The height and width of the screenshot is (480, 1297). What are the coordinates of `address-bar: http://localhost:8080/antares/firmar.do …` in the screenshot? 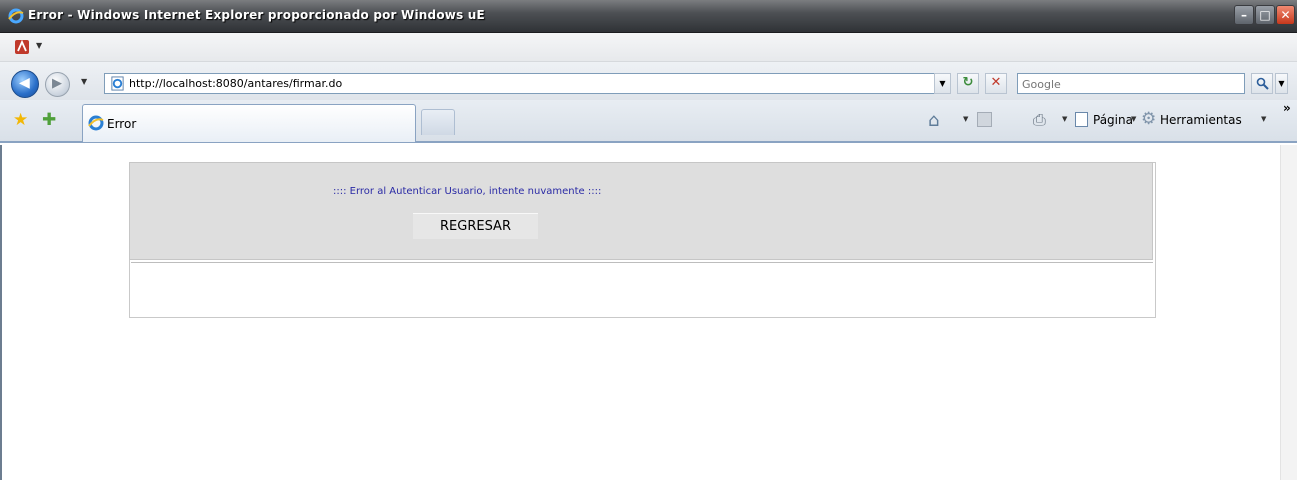 It's located at (527, 83).